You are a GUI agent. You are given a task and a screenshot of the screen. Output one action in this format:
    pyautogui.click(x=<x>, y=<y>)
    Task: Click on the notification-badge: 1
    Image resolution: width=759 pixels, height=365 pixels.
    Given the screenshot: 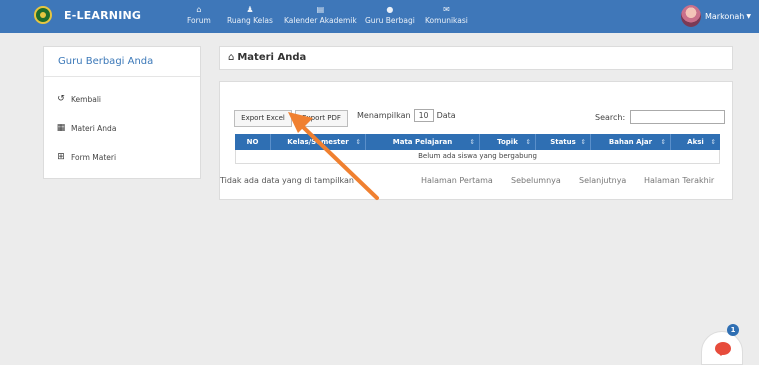 What is the action you would take?
    pyautogui.click(x=733, y=330)
    